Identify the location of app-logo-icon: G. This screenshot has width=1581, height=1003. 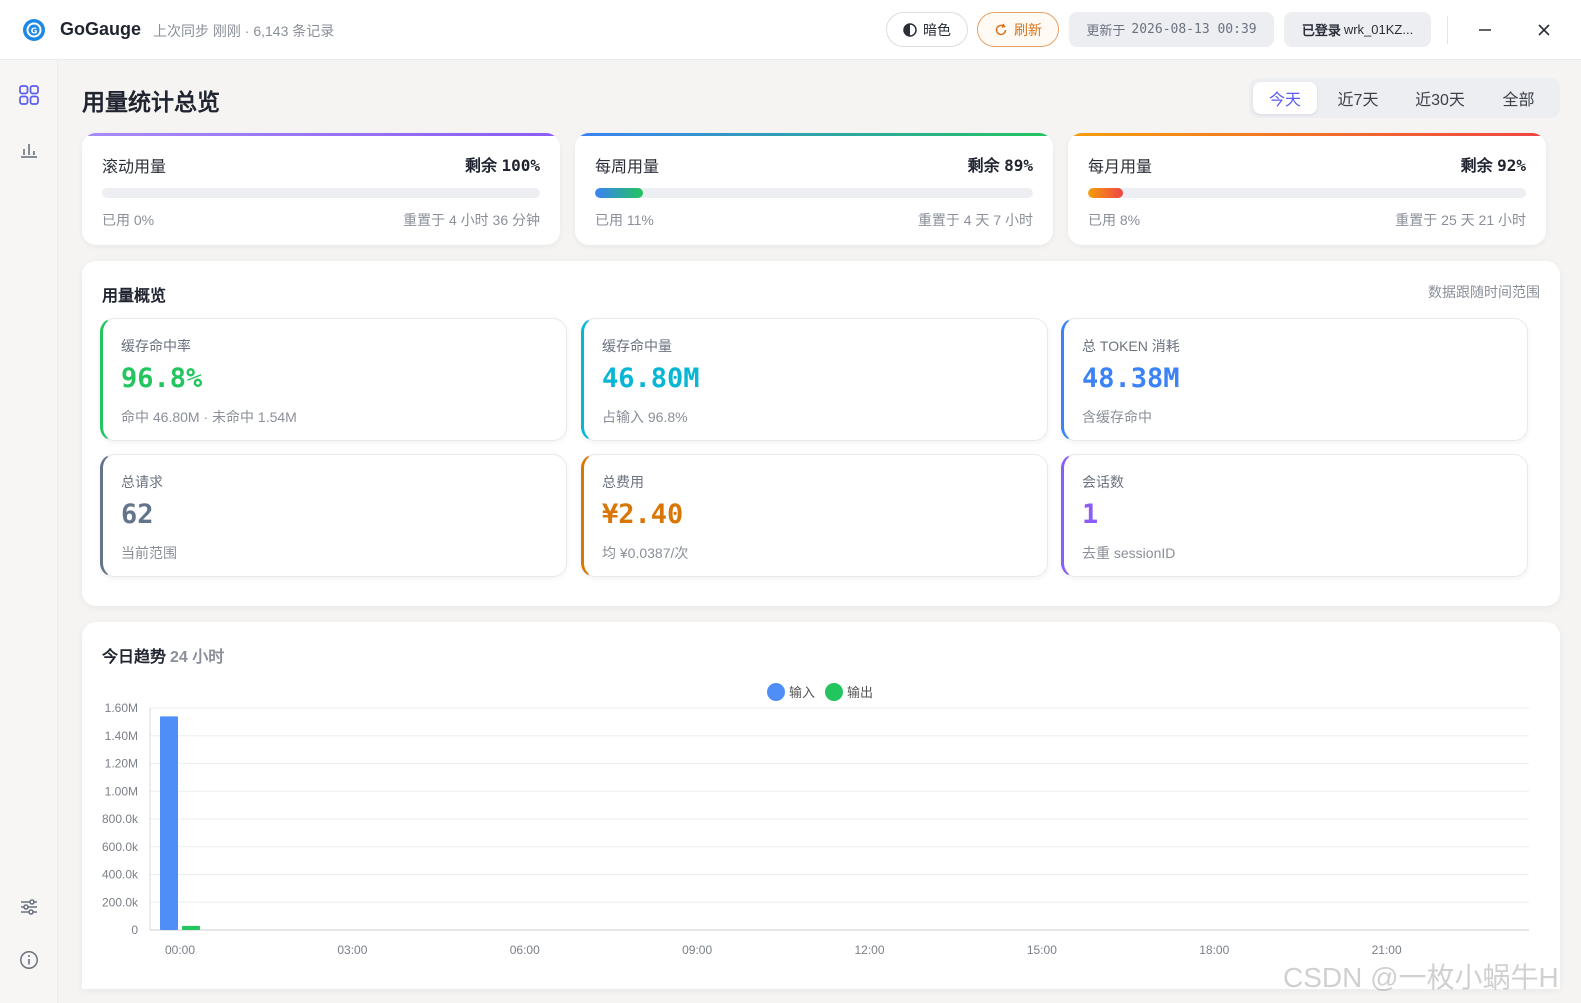
(34, 30).